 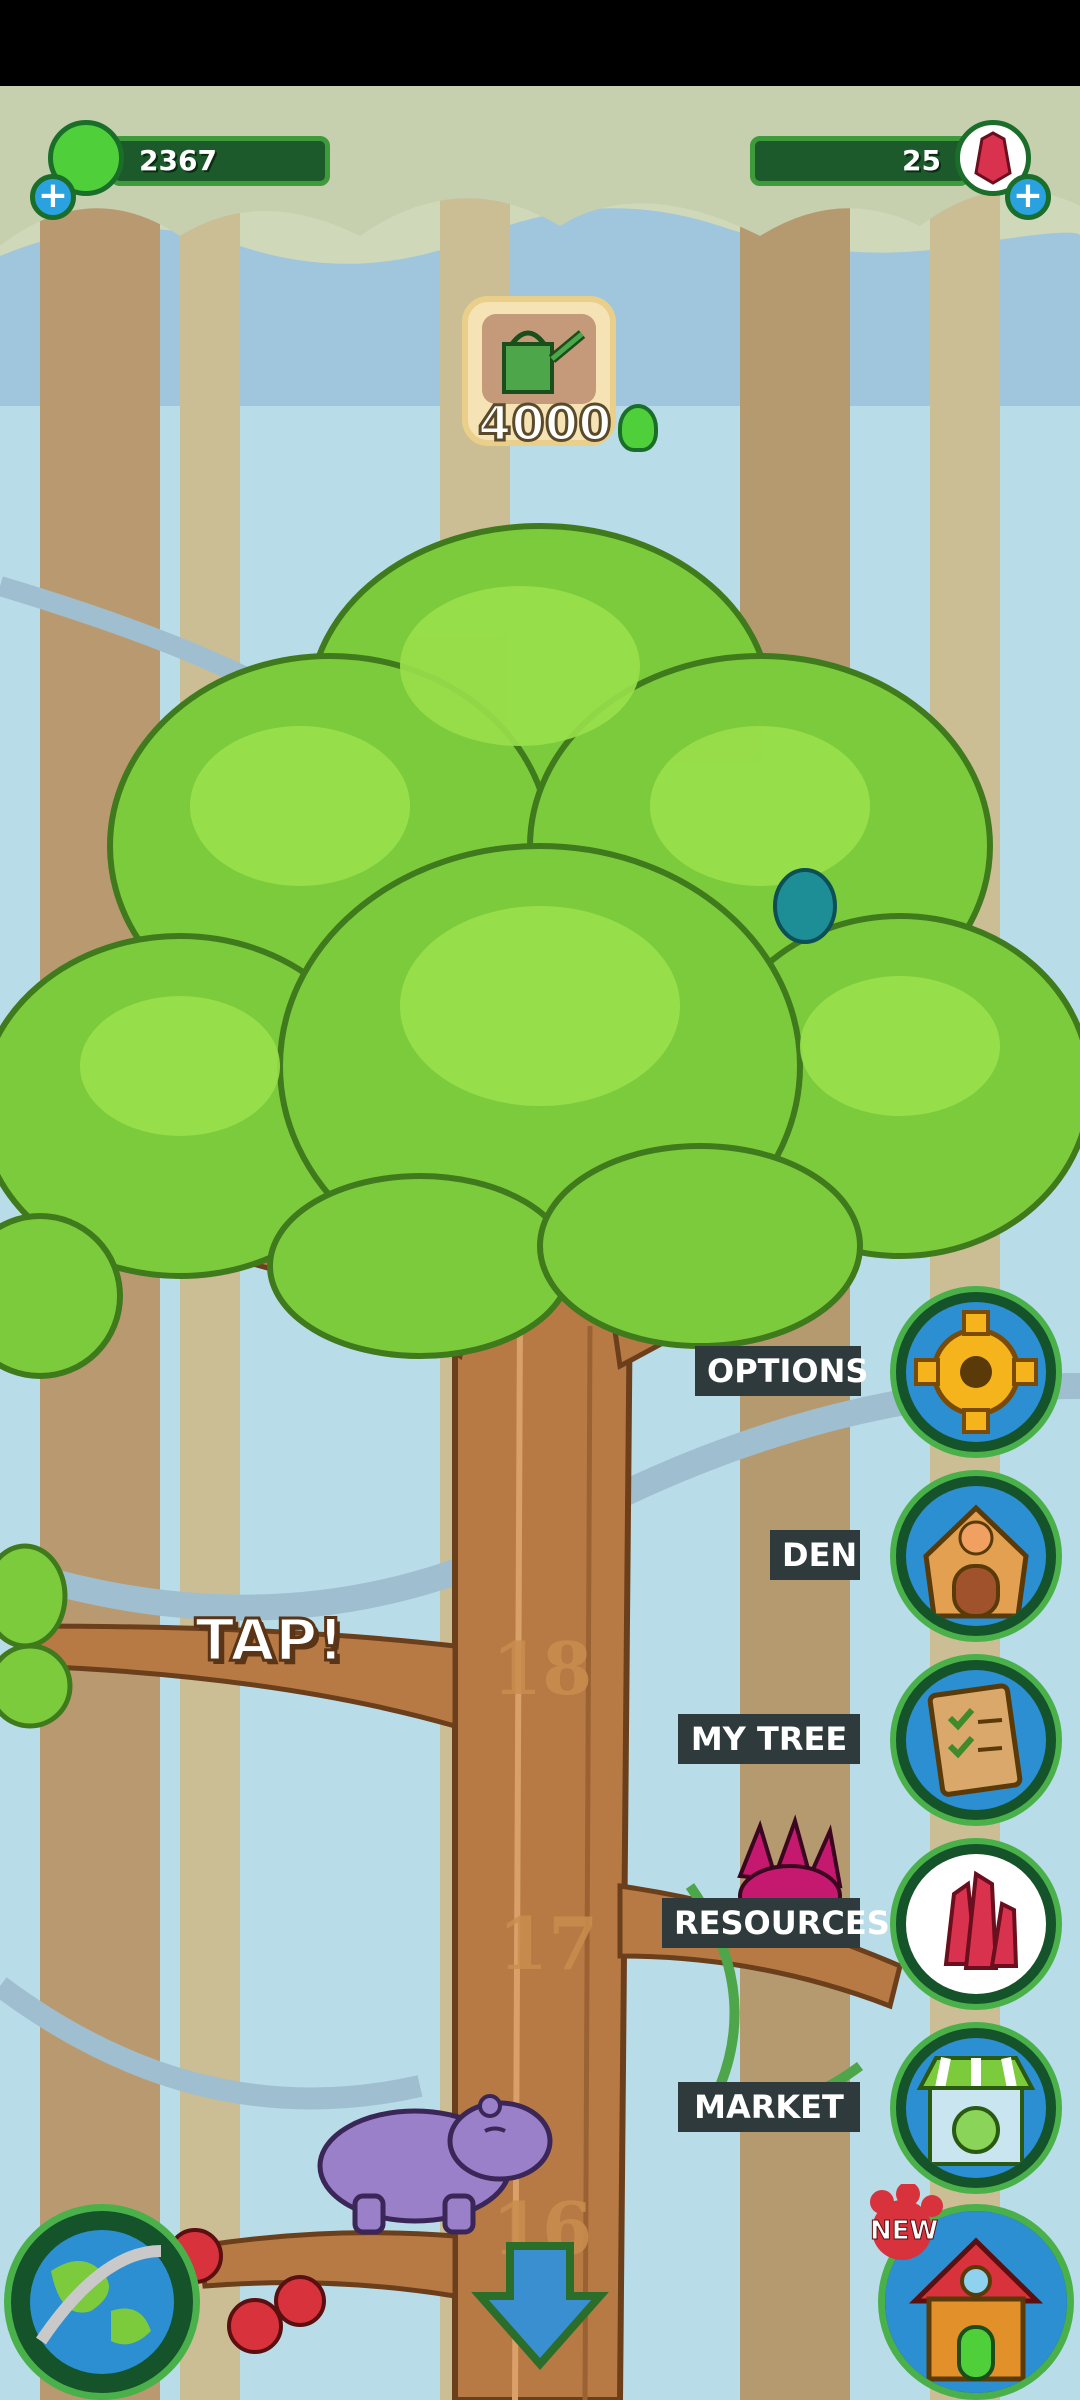 I want to click on menu-label-options: OPTIONS, so click(x=781, y=1371).